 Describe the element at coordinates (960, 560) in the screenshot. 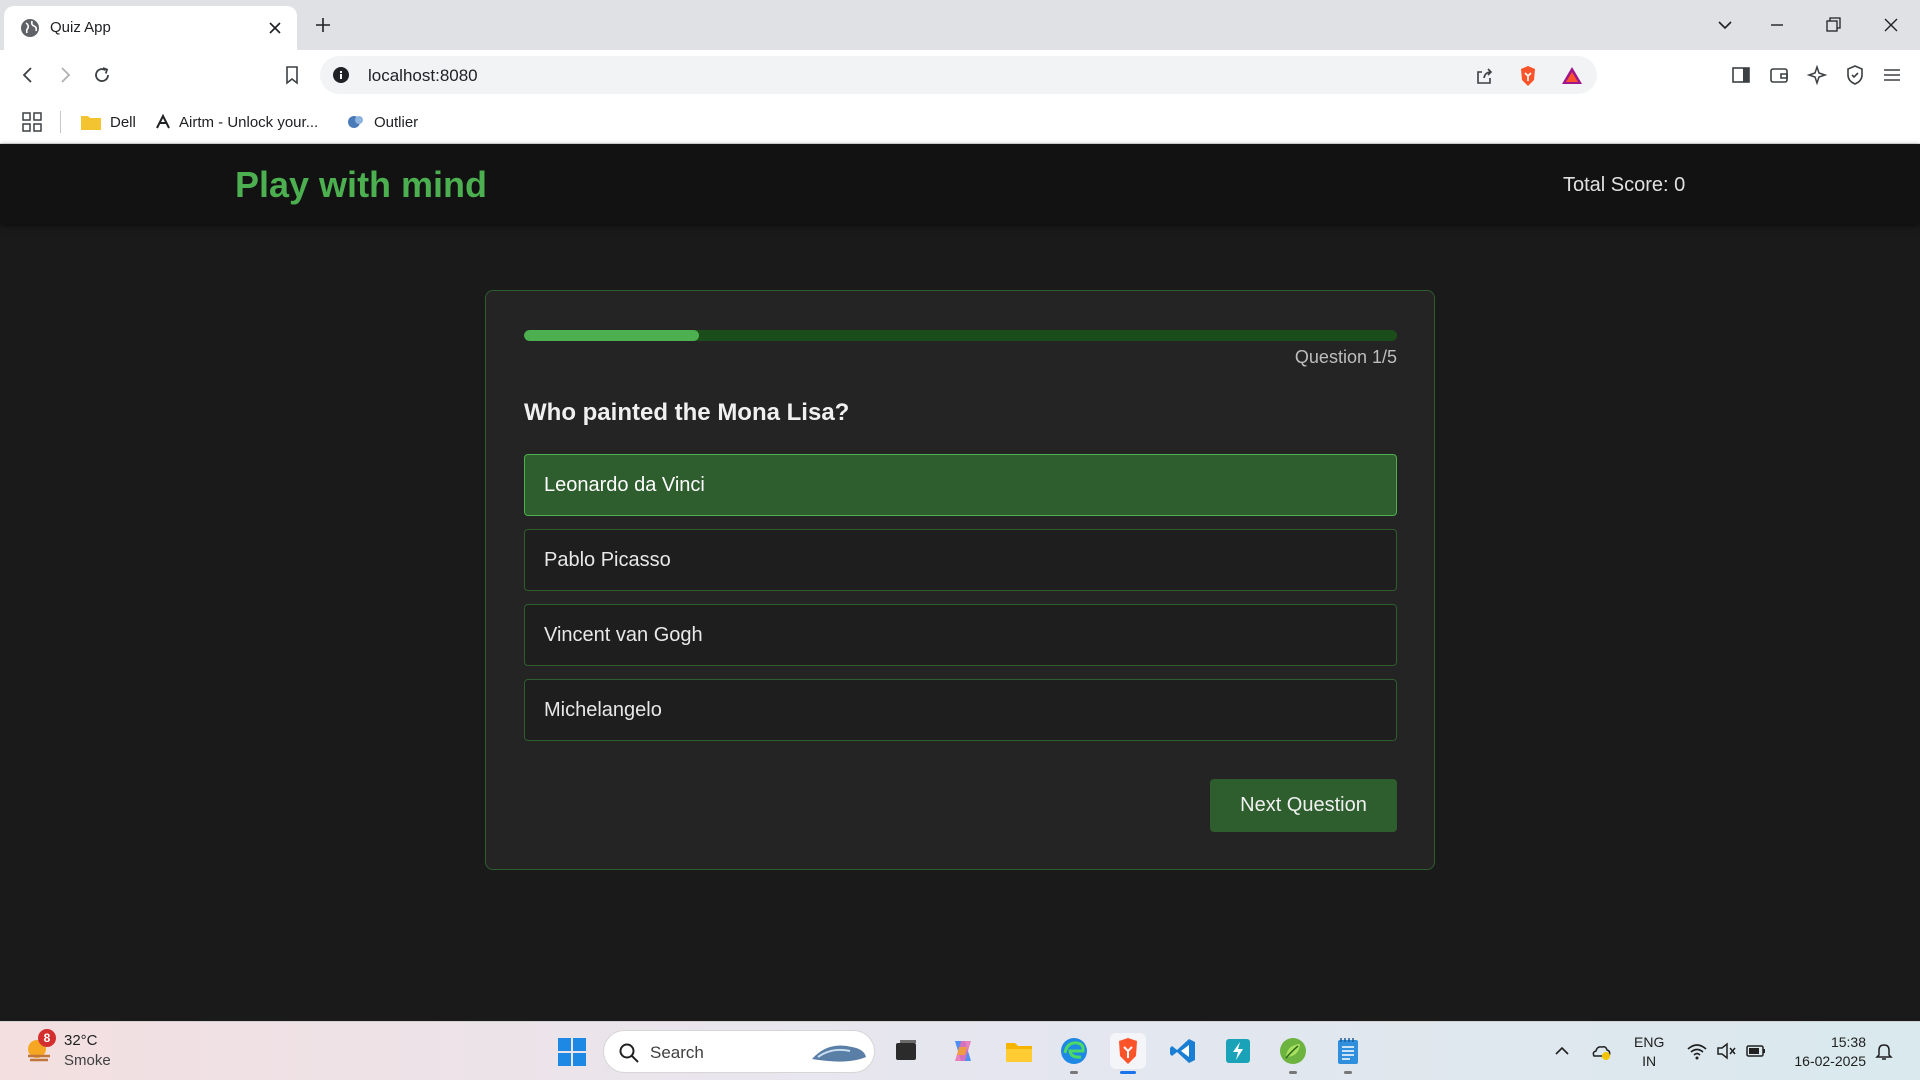

I see `answer-option: Pablo Picasso` at that location.